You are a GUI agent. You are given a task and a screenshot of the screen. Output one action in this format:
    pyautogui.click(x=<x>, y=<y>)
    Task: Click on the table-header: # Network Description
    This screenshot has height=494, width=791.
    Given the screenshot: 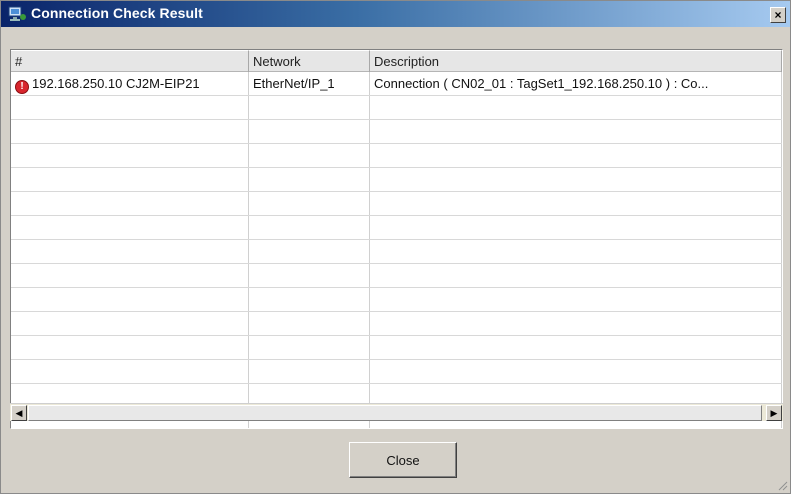 What is the action you would take?
    pyautogui.click(x=396, y=61)
    